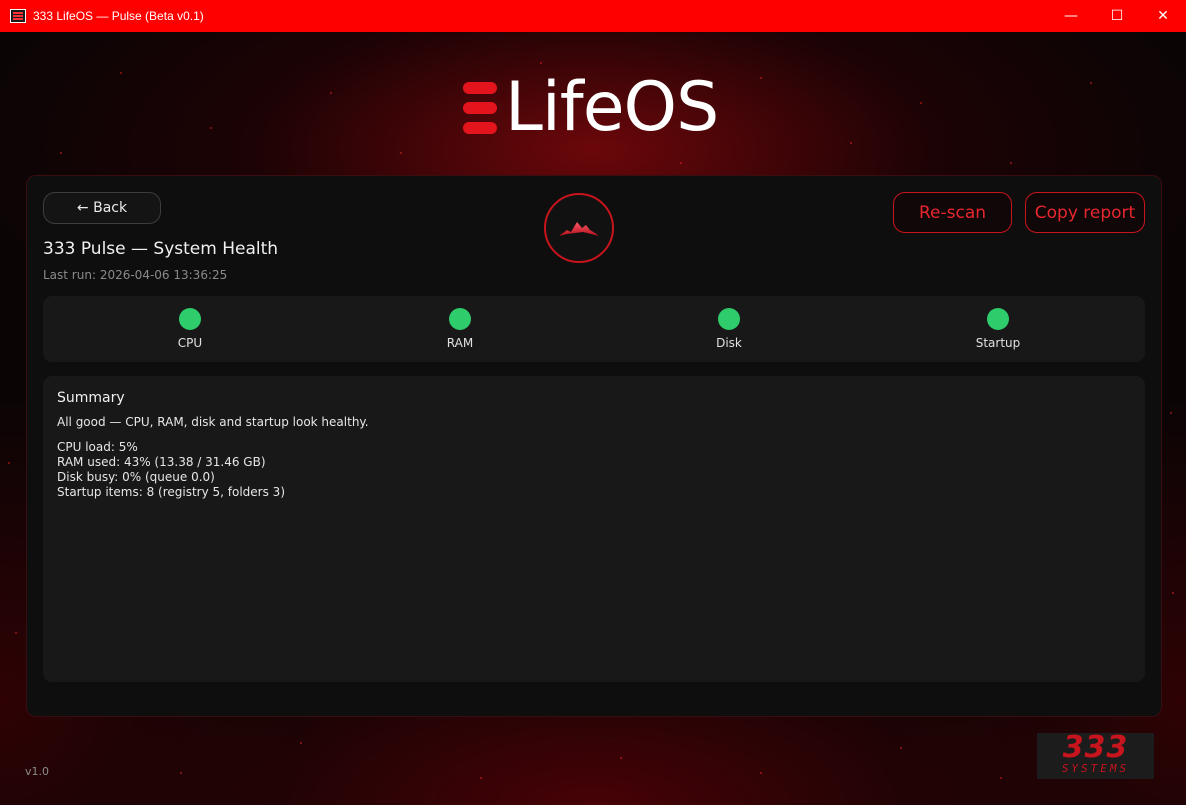 The image size is (1186, 805). I want to click on app-icon, so click(18, 16).